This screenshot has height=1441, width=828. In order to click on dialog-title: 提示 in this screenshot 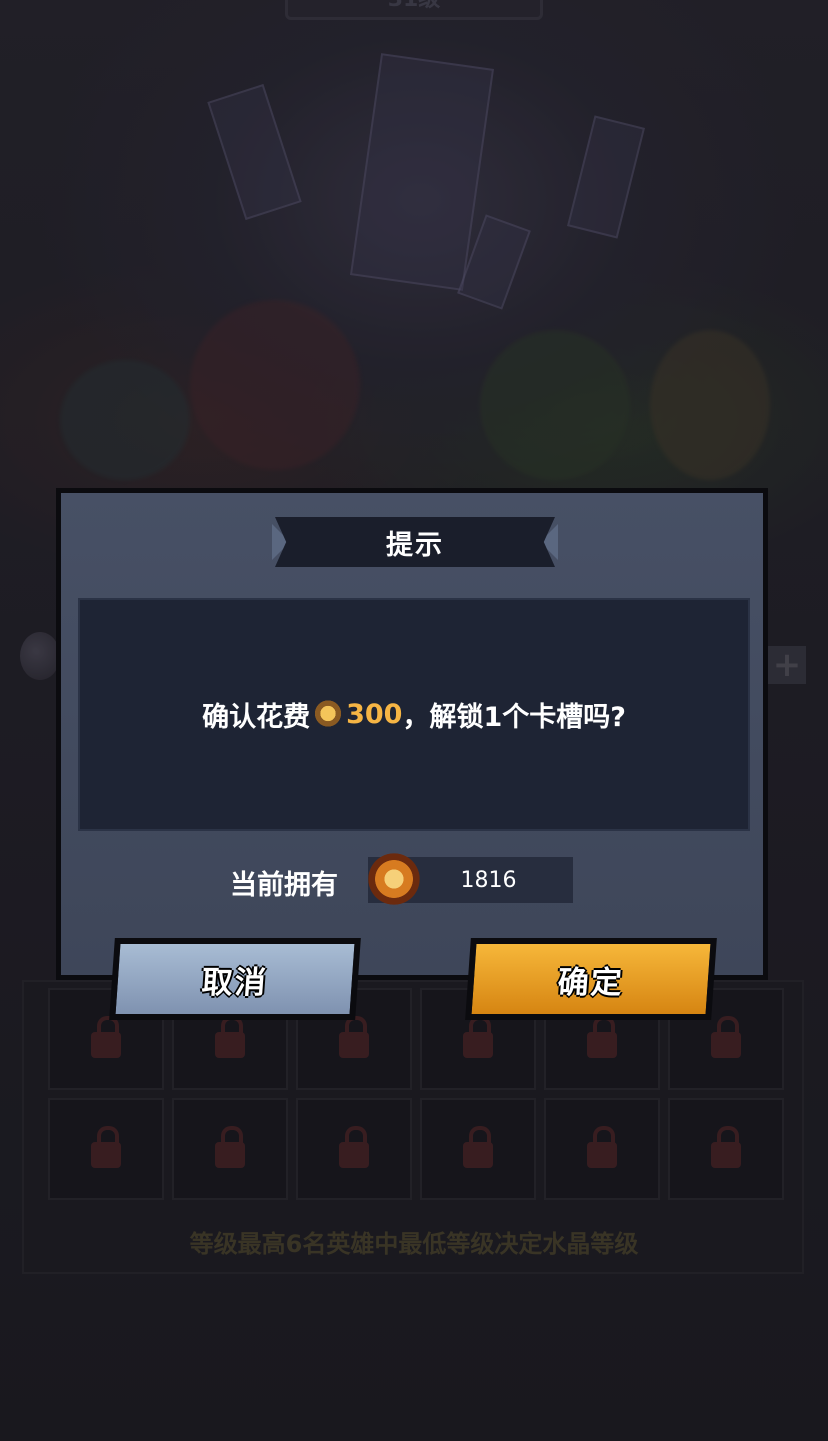, I will do `click(415, 542)`.